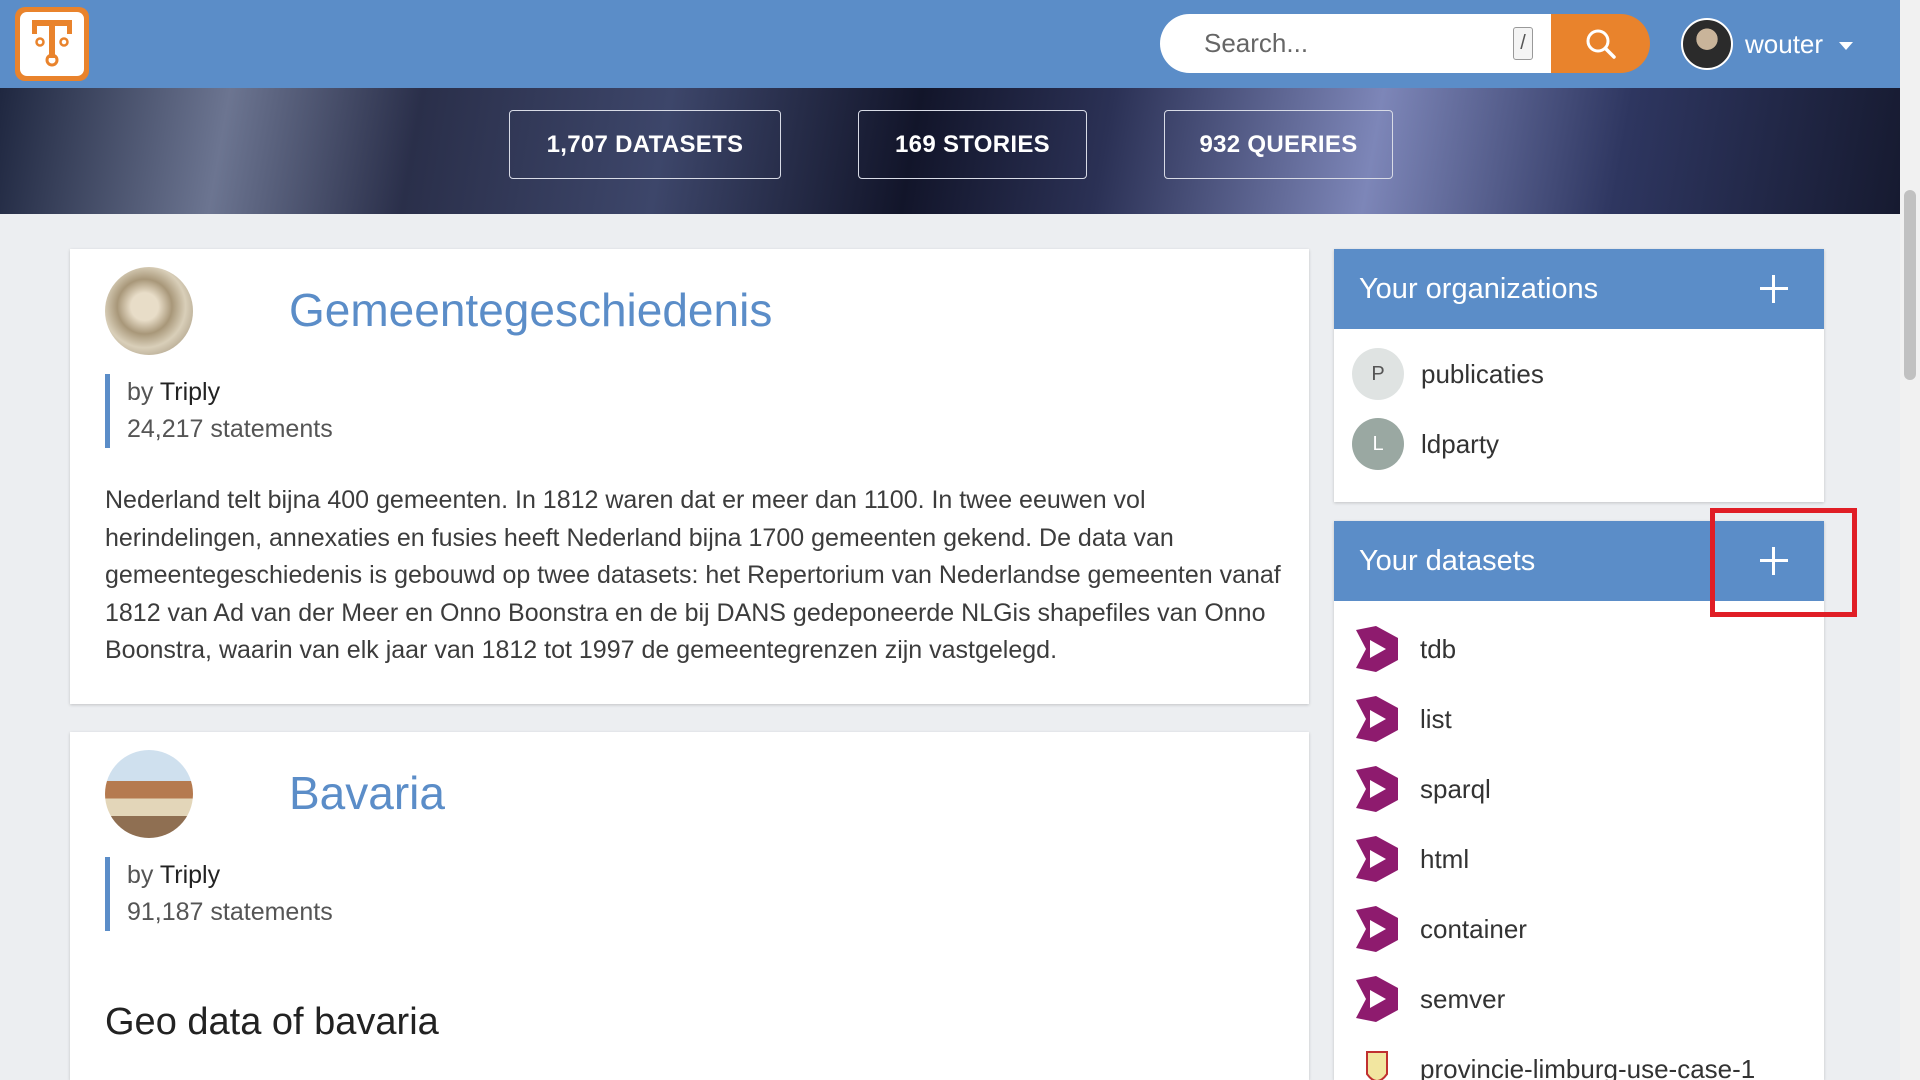 The width and height of the screenshot is (1920, 1080). What do you see at coordinates (645, 144) in the screenshot?
I see `datasets-count-button: 1,707 DATASETS` at bounding box center [645, 144].